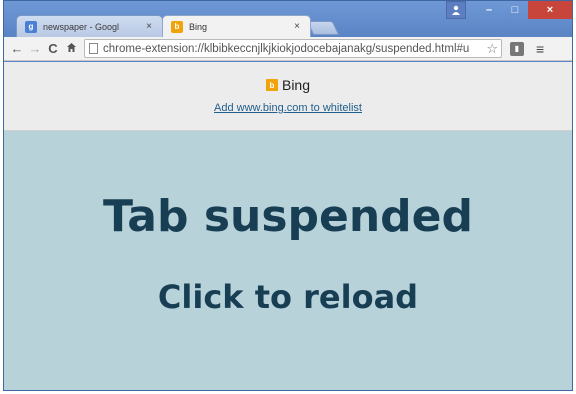 Image resolution: width=576 pixels, height=394 pixels. I want to click on site-info: b Bing, so click(288, 85).